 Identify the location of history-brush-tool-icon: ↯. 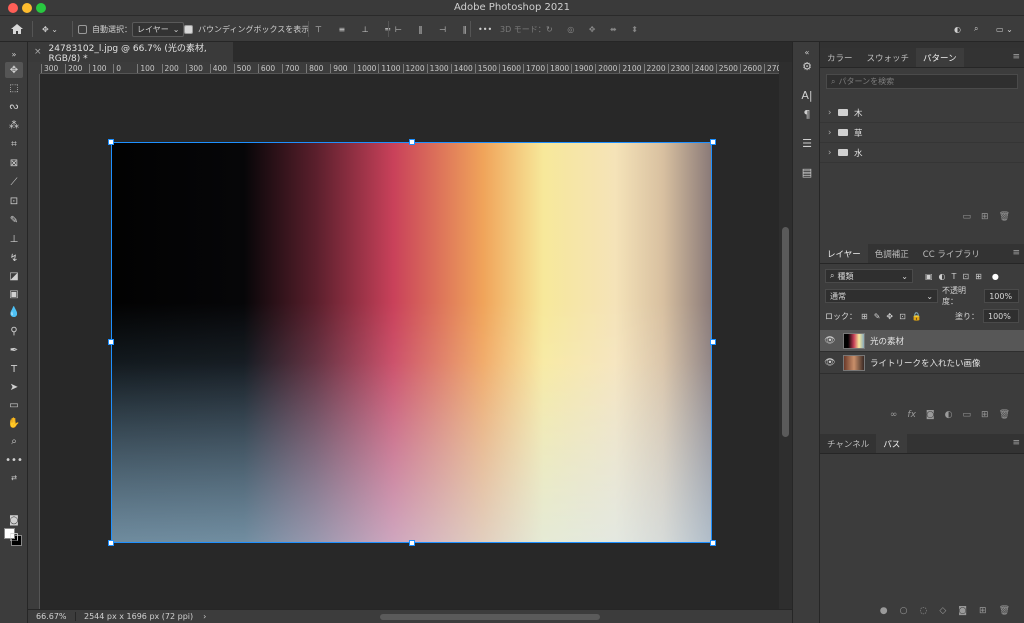
(14, 258).